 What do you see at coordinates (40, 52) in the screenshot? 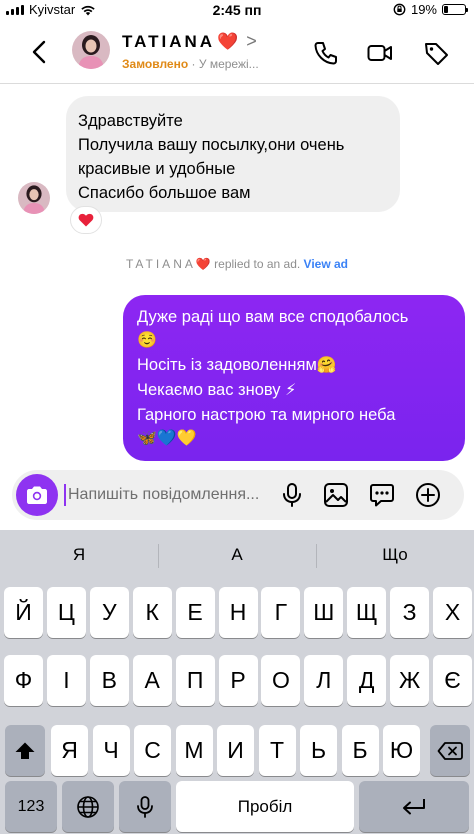
I see `back-arrow-icon` at bounding box center [40, 52].